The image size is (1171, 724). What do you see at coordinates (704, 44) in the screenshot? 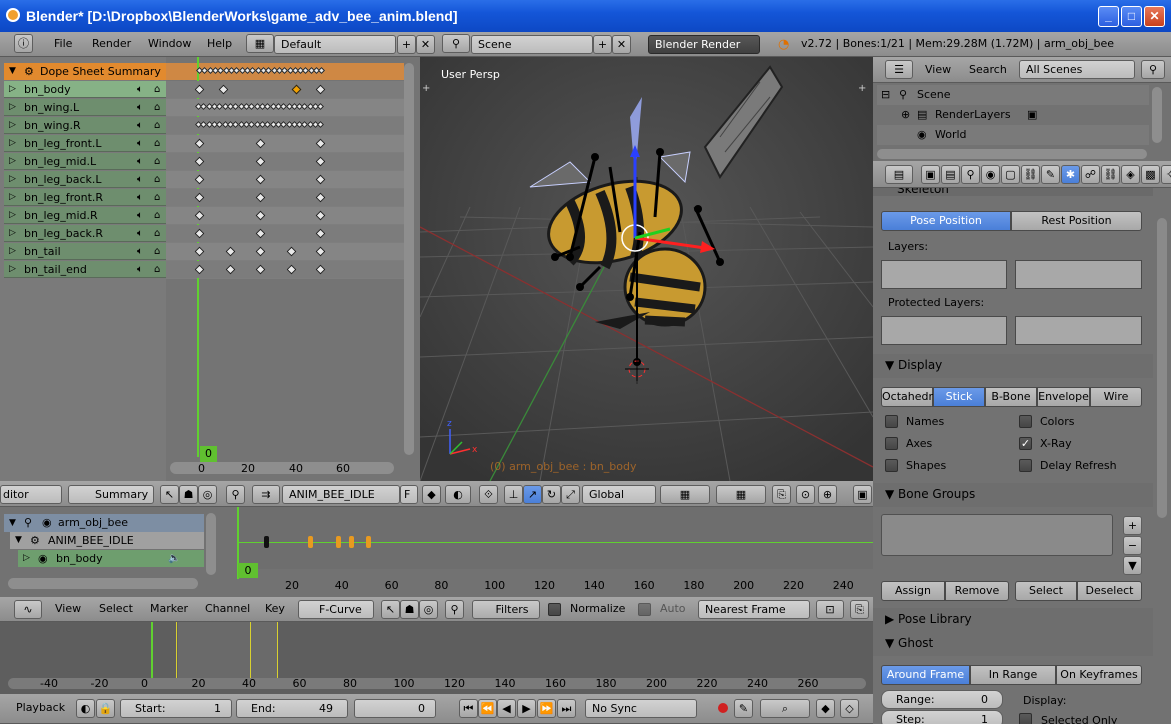
I see `render-engine-dropdown: Blender Render` at bounding box center [704, 44].